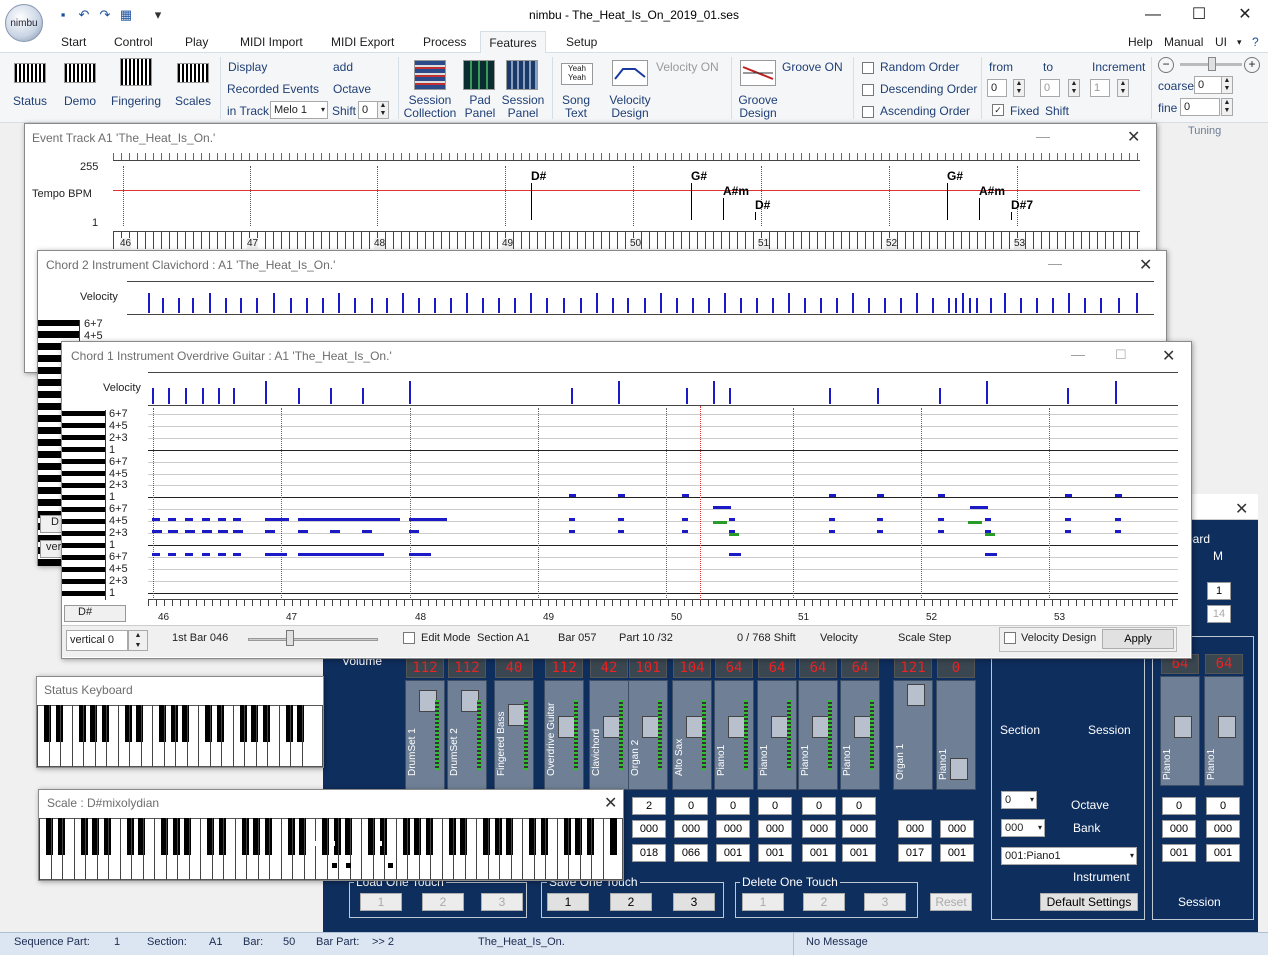 The image size is (1268, 955). What do you see at coordinates (959, 769) in the screenshot?
I see `channel-fader` at bounding box center [959, 769].